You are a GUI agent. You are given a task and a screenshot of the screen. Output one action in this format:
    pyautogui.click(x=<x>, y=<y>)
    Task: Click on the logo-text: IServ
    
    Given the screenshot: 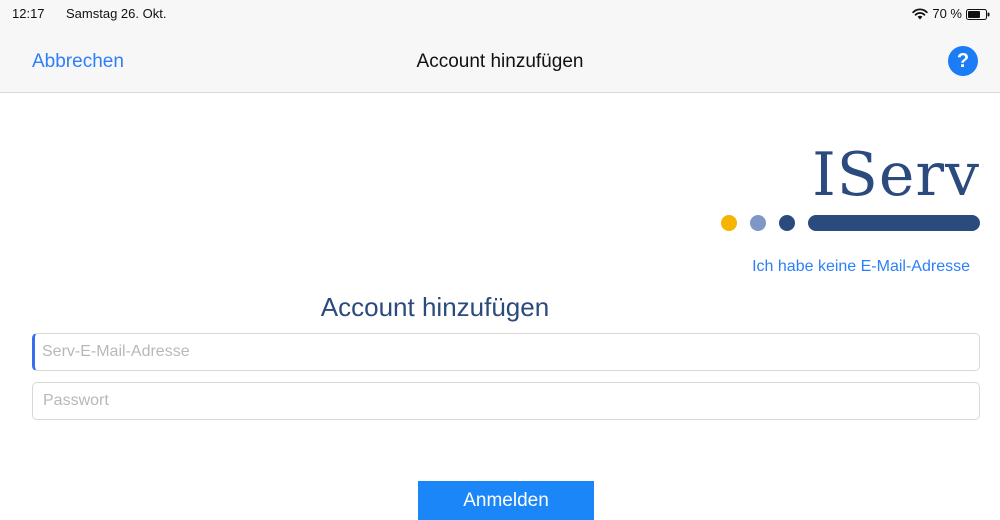 What is the action you would take?
    pyautogui.click(x=896, y=175)
    